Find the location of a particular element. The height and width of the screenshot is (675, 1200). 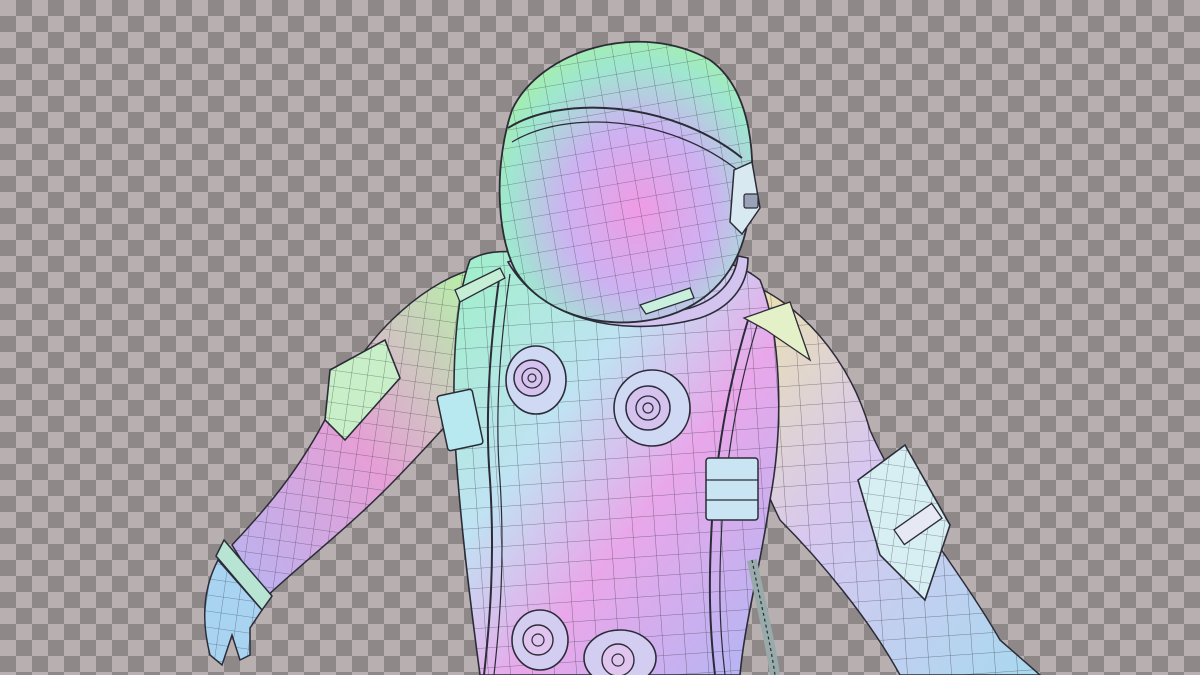

lower-left-suit-valve is located at coordinates (540, 640).